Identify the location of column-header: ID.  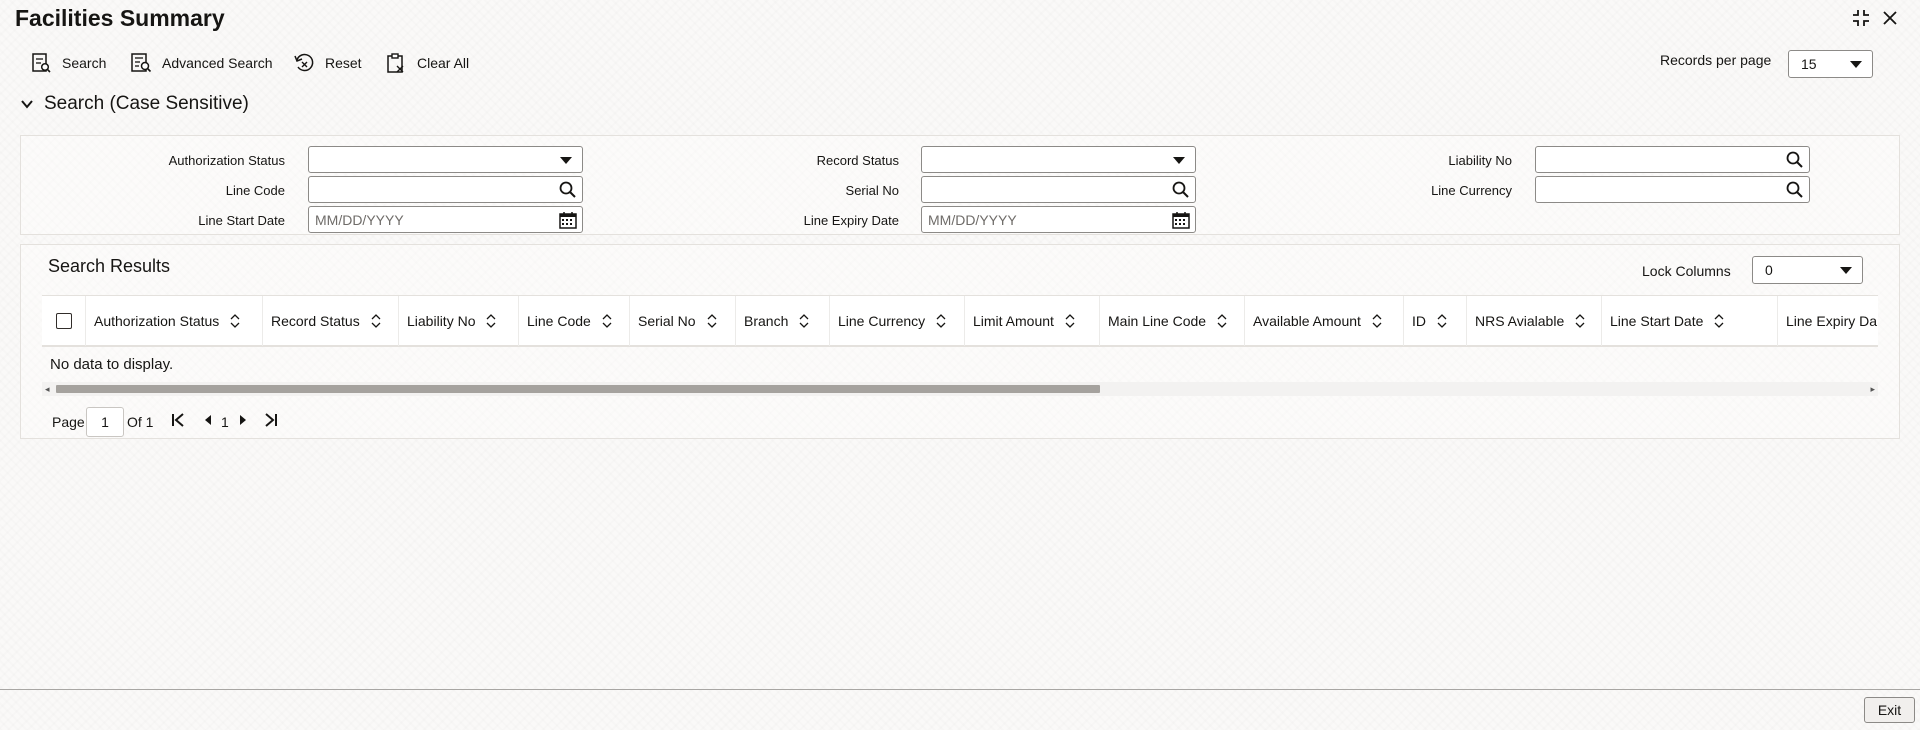
(1435, 321).